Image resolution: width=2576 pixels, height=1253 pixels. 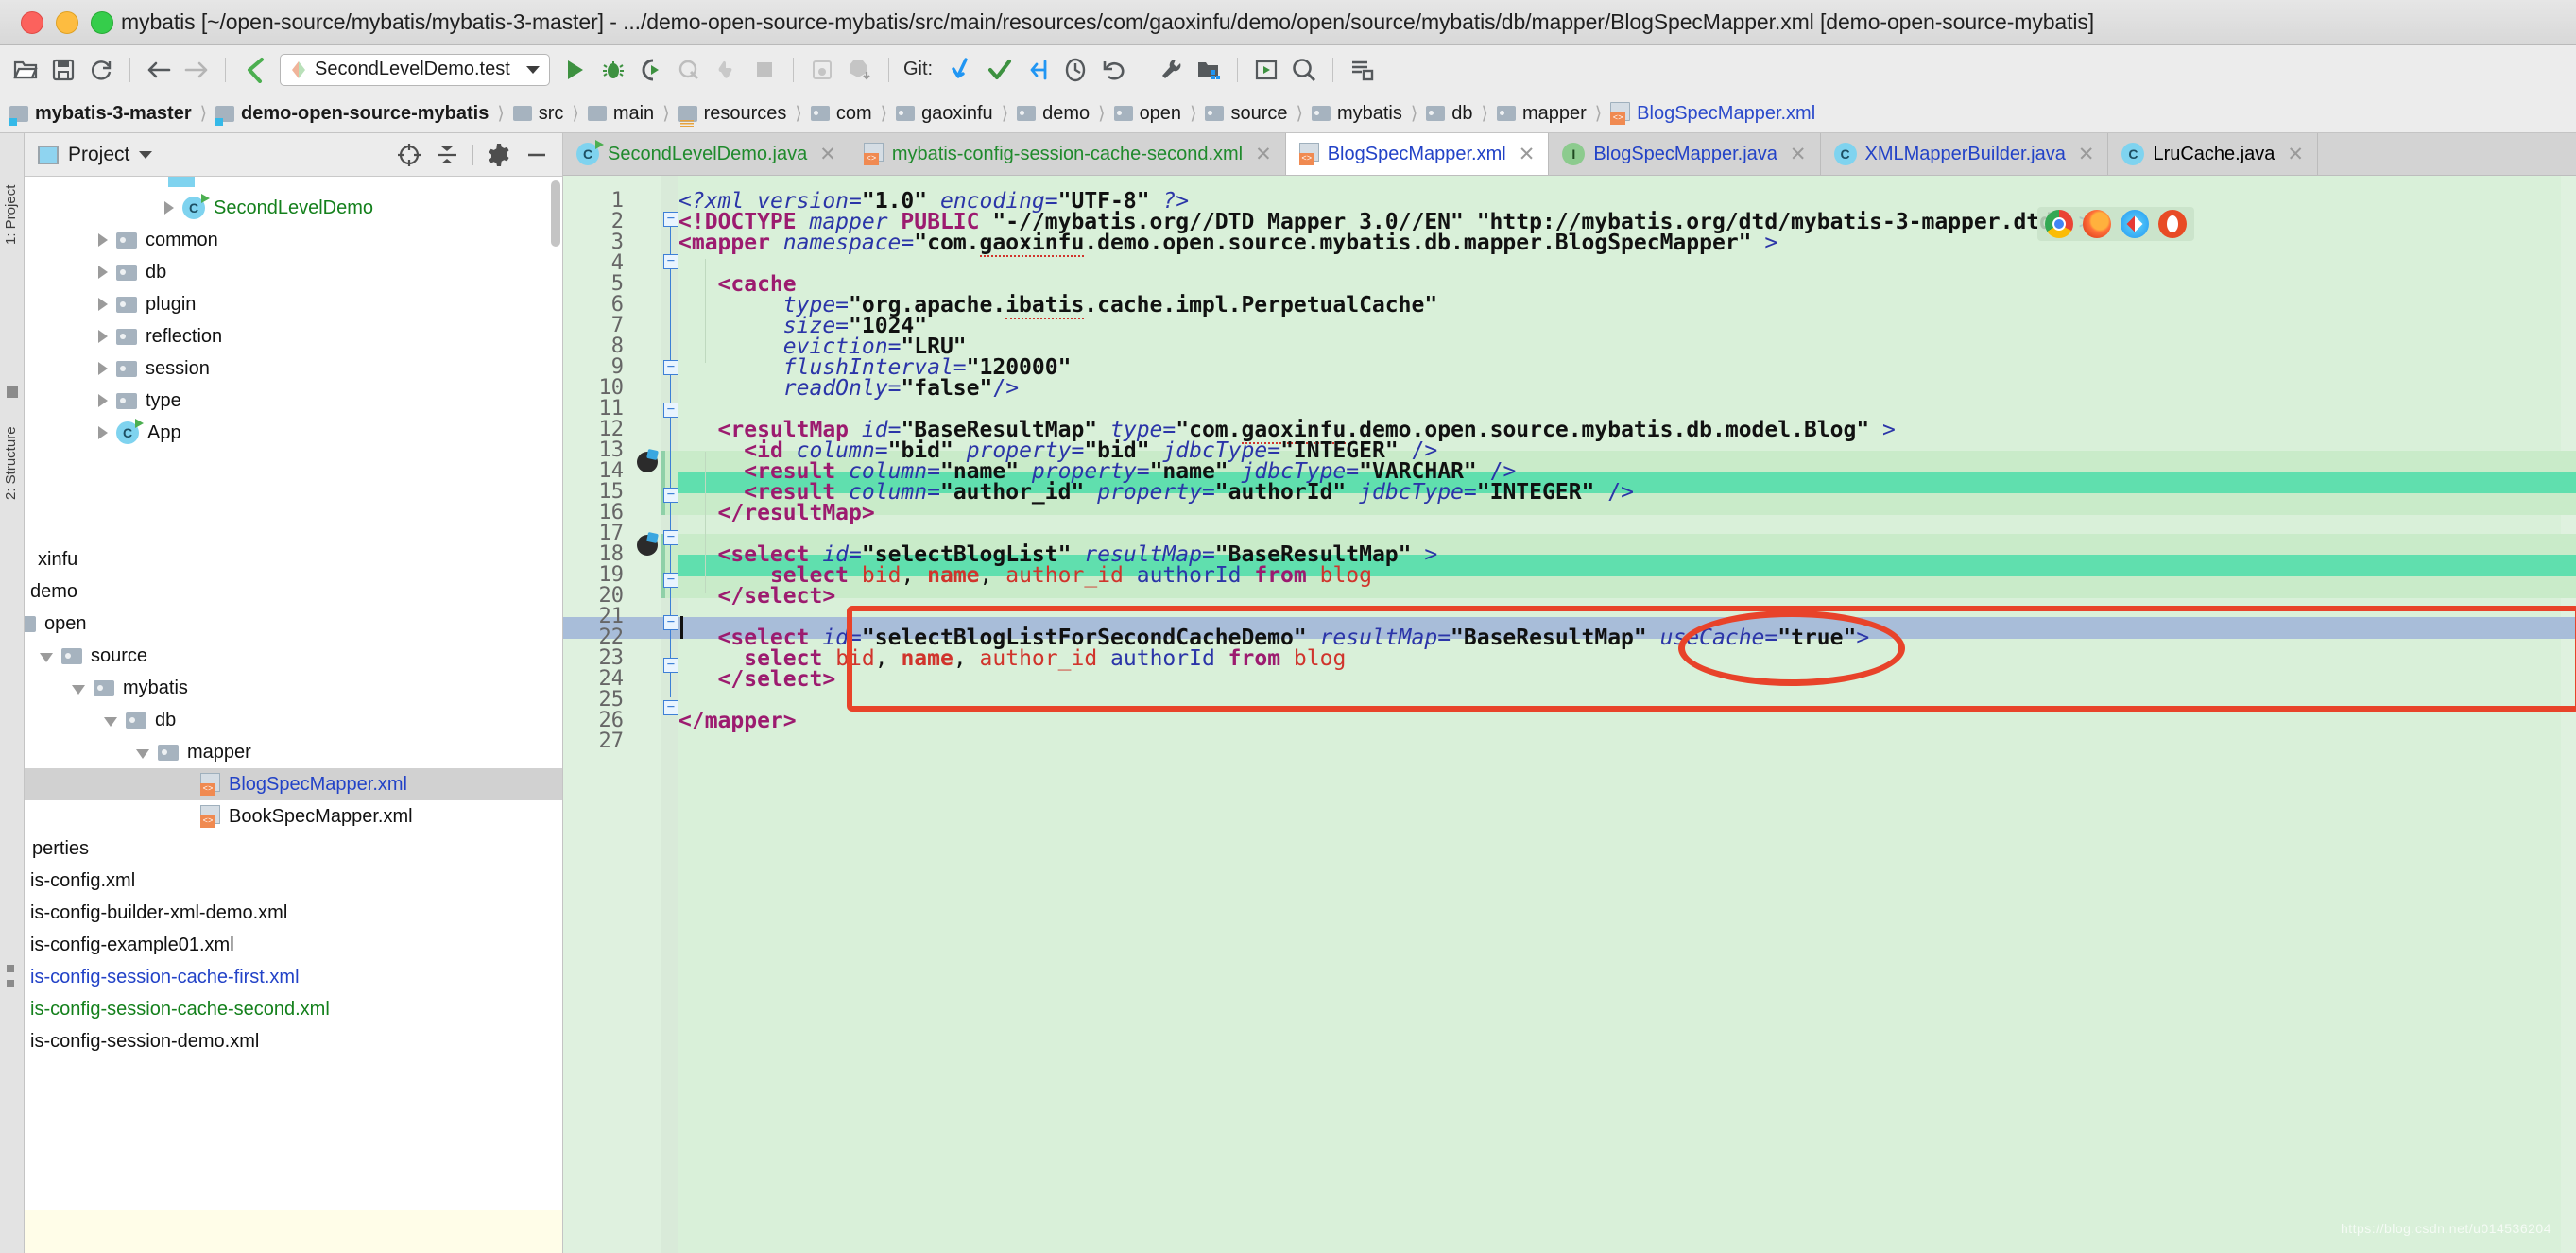 What do you see at coordinates (841, 114) in the screenshot?
I see `breadcrumb-item-com: com` at bounding box center [841, 114].